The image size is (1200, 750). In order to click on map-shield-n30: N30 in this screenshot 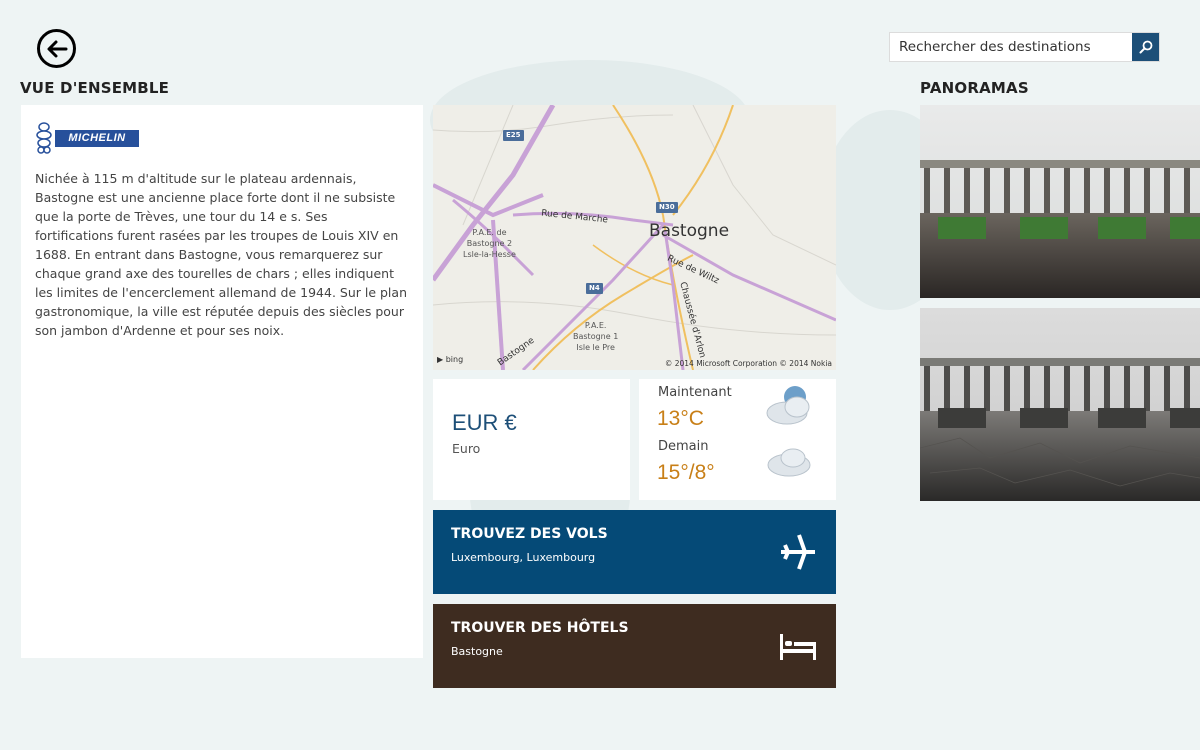, I will do `click(667, 207)`.